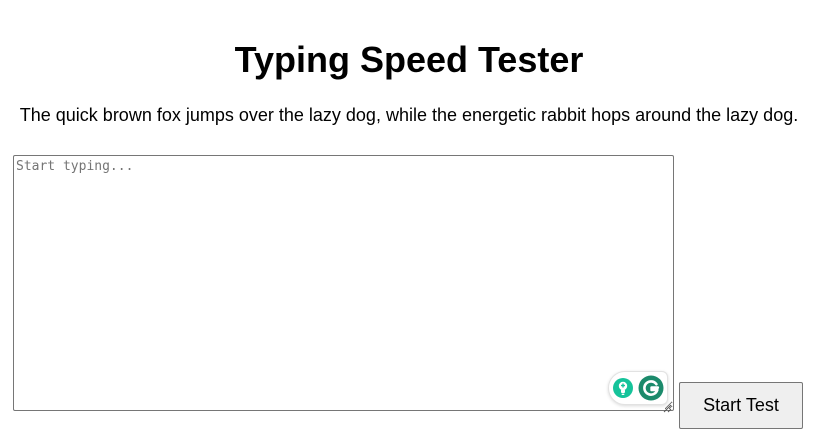  Describe the element at coordinates (741, 405) in the screenshot. I see `start-test-button: Start Test` at that location.